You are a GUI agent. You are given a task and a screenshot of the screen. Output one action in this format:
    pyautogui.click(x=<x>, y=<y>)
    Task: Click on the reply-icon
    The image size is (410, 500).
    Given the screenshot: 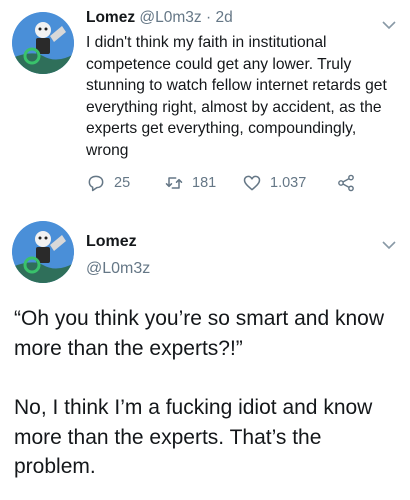 What is the action you would take?
    pyautogui.click(x=96, y=183)
    